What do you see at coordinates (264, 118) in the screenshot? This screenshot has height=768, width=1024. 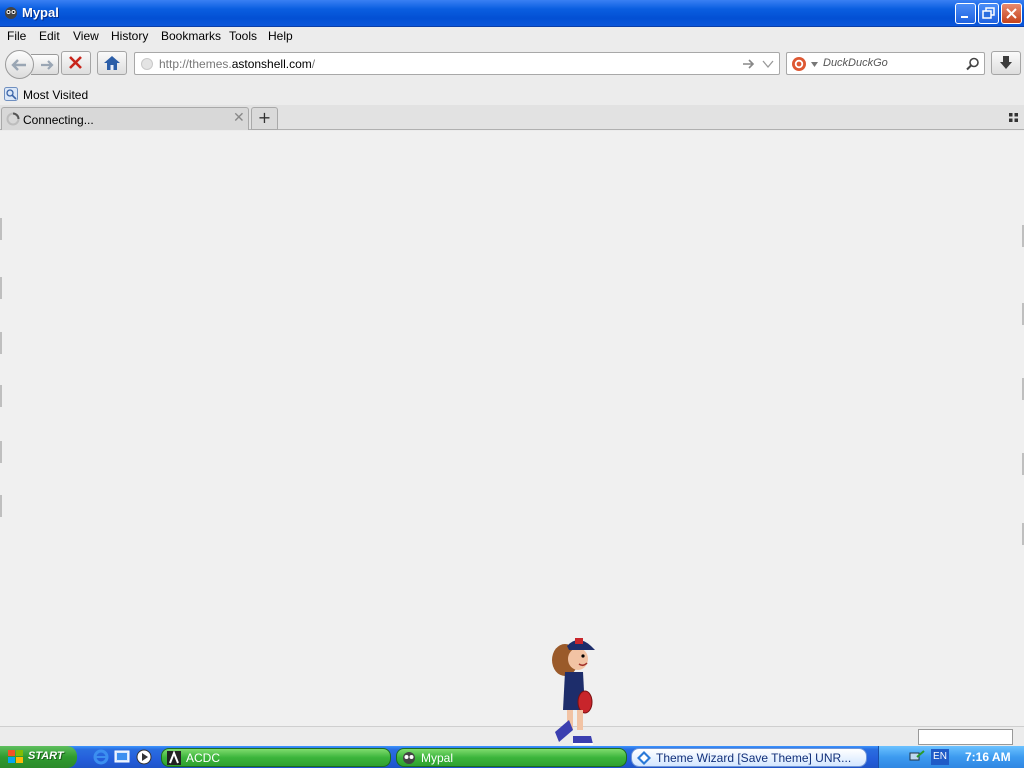 I see `new-tab-button: +` at bounding box center [264, 118].